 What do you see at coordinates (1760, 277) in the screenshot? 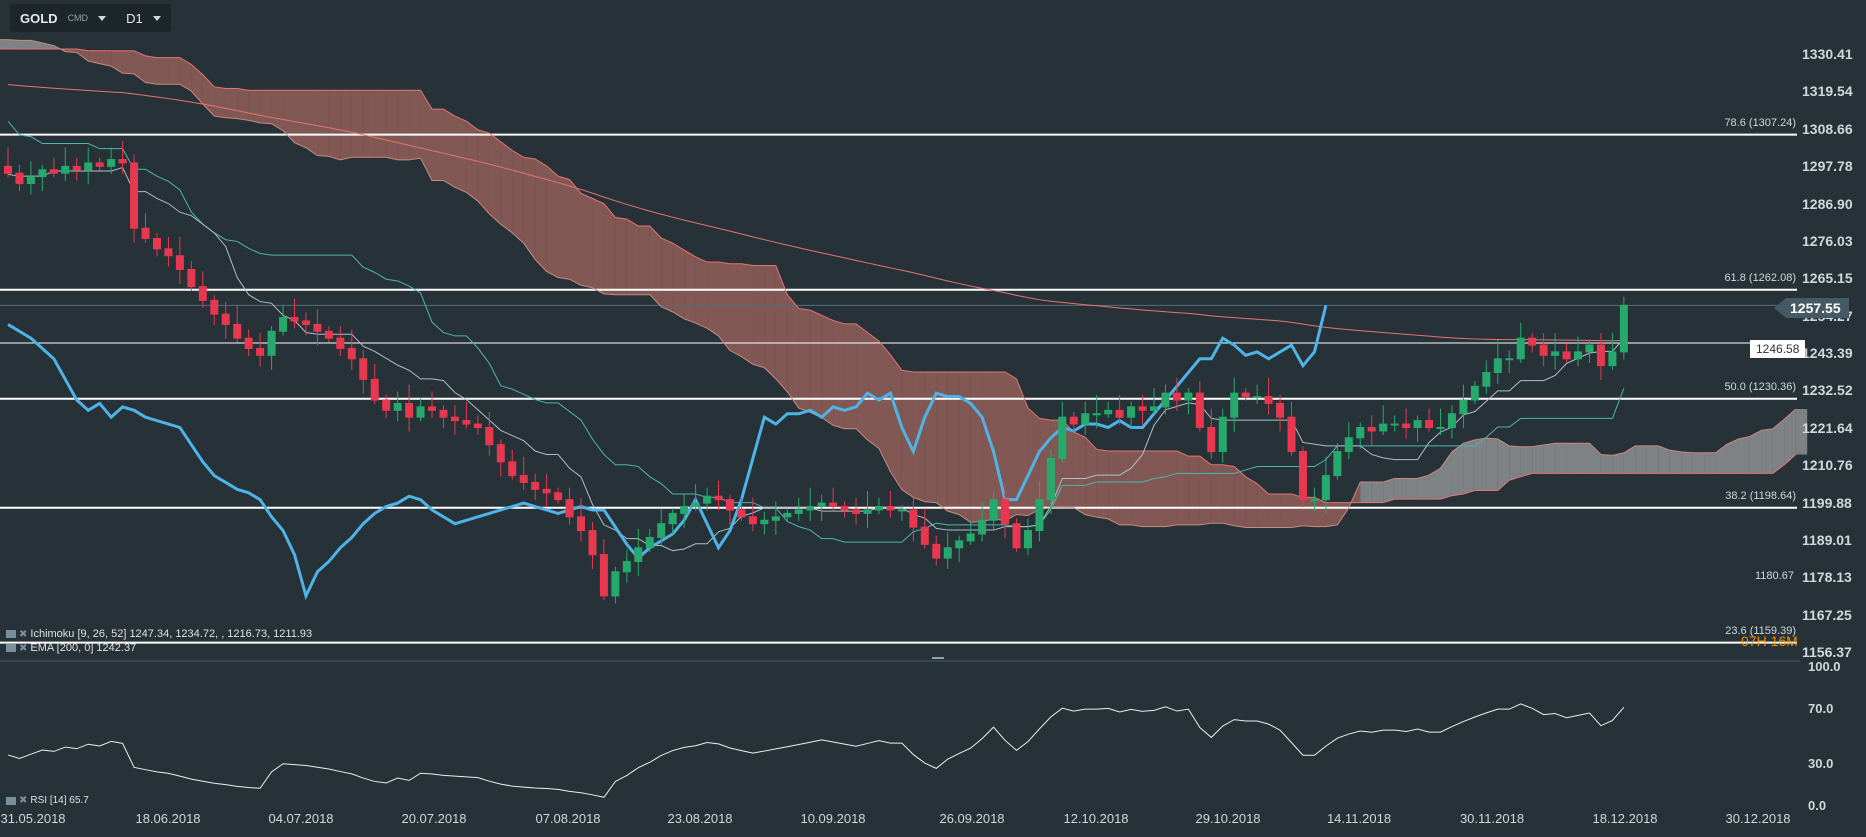
I see `fib-level-label: 61.8 (1262.08)` at bounding box center [1760, 277].